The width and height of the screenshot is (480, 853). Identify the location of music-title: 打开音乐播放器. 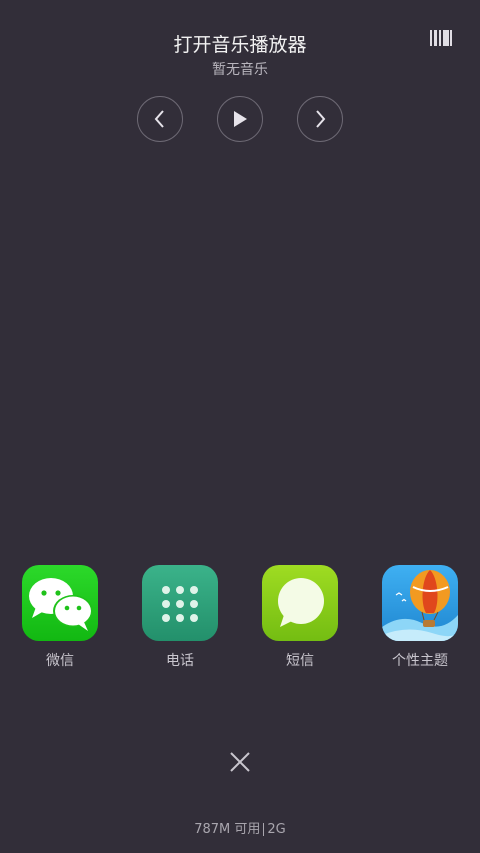
(240, 43).